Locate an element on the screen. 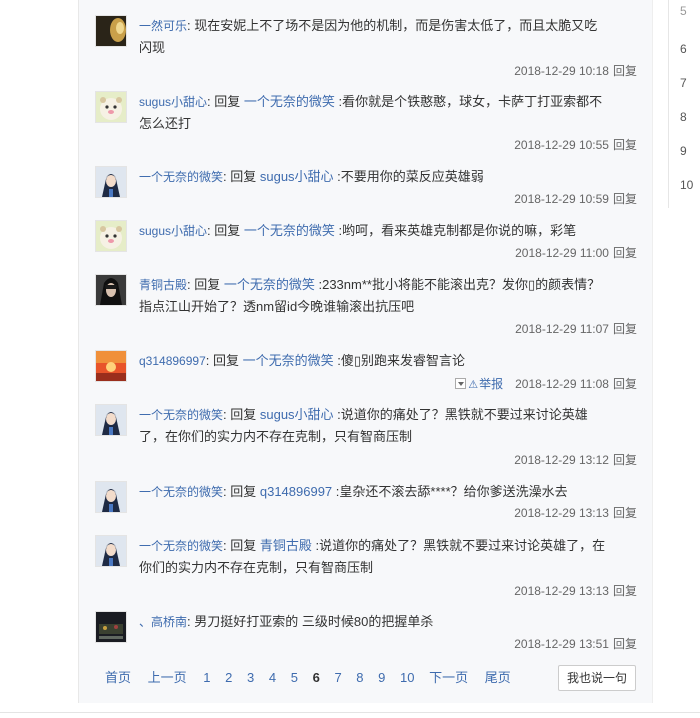  pagination: 首页 上一页 1 2 3 4 5 6 7 8 9 10 下一页 尾页 is located at coordinates (314, 676).